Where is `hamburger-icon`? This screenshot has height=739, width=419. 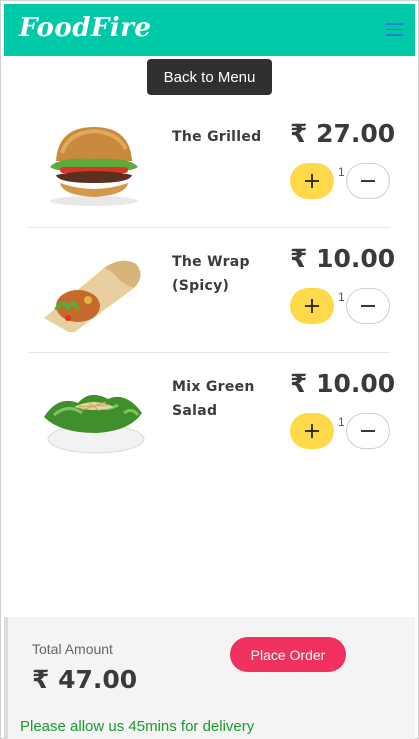 hamburger-icon is located at coordinates (394, 30).